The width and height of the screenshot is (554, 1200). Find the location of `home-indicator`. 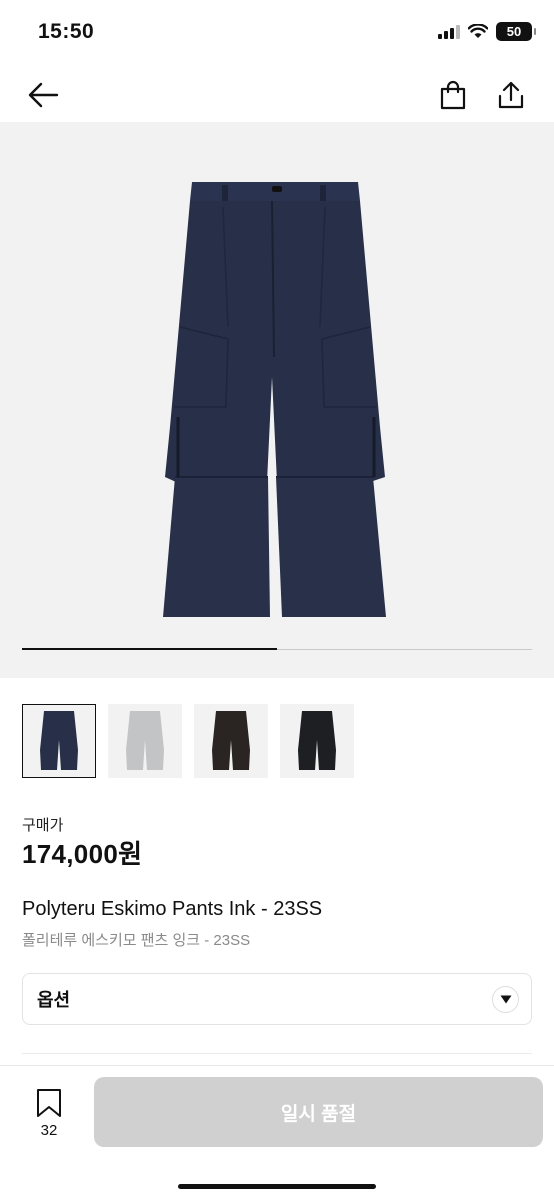

home-indicator is located at coordinates (277, 1186).